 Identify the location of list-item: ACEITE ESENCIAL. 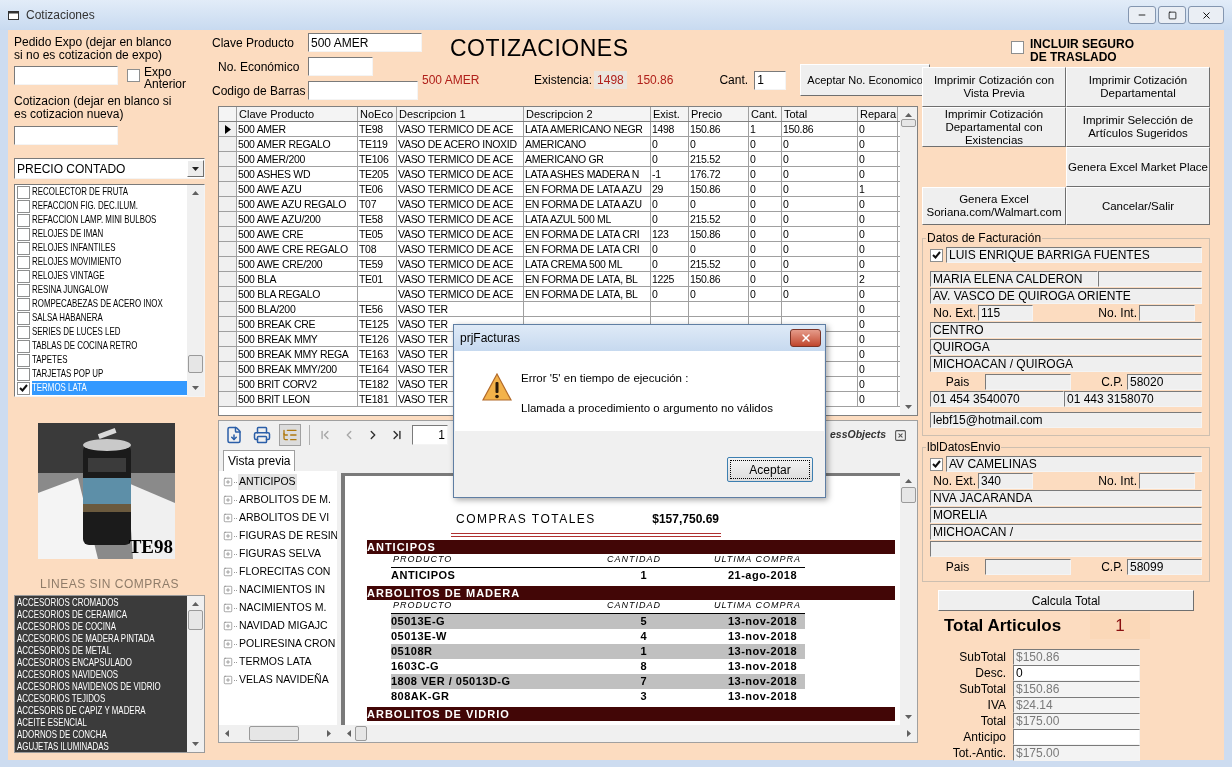
(52, 722).